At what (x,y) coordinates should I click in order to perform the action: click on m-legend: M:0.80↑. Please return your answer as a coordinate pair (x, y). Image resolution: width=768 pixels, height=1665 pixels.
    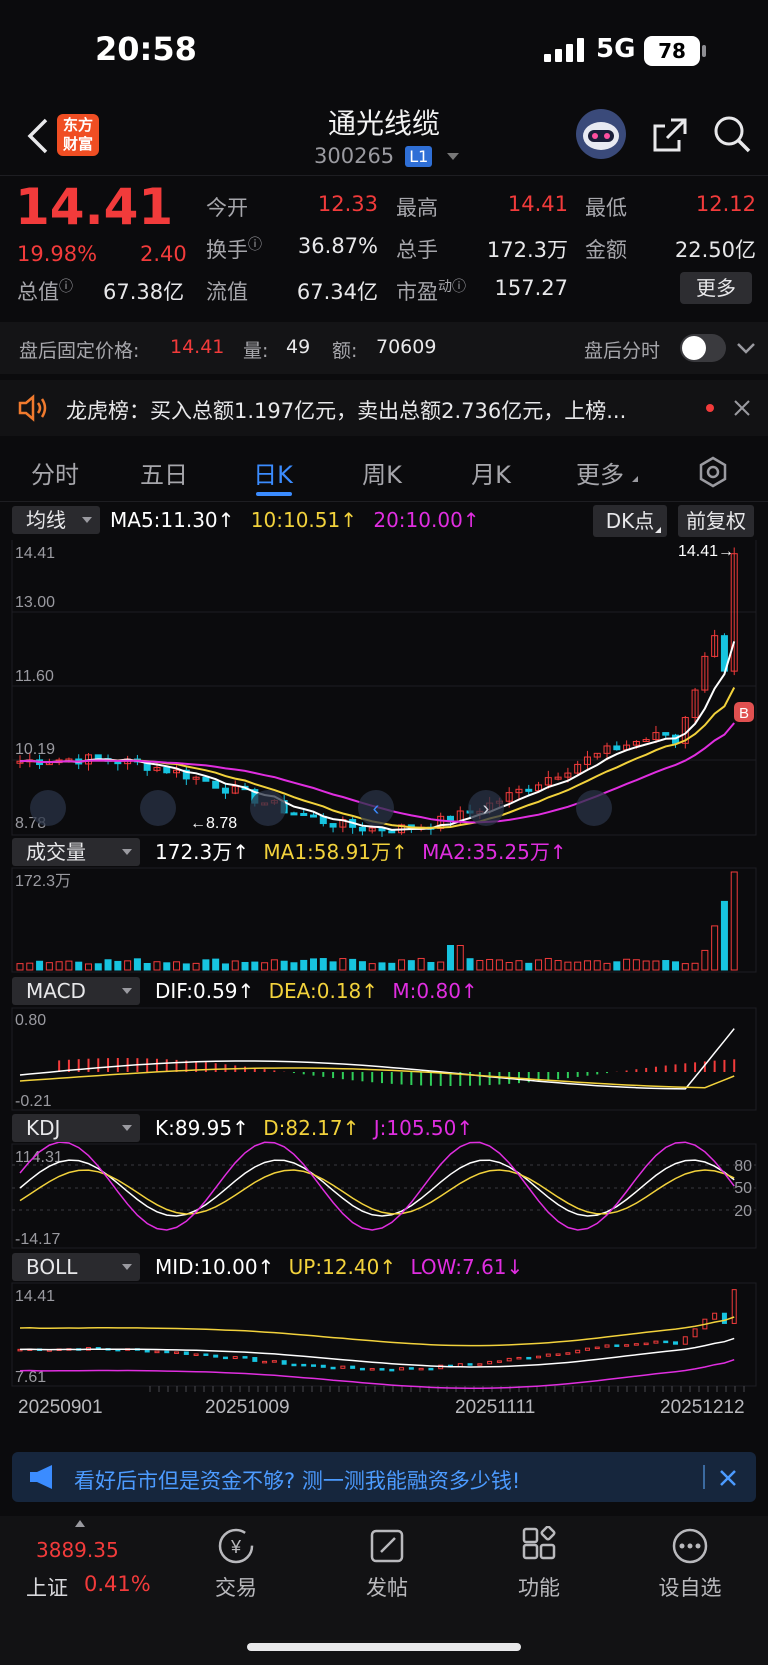
    Looking at the image, I should click on (435, 991).